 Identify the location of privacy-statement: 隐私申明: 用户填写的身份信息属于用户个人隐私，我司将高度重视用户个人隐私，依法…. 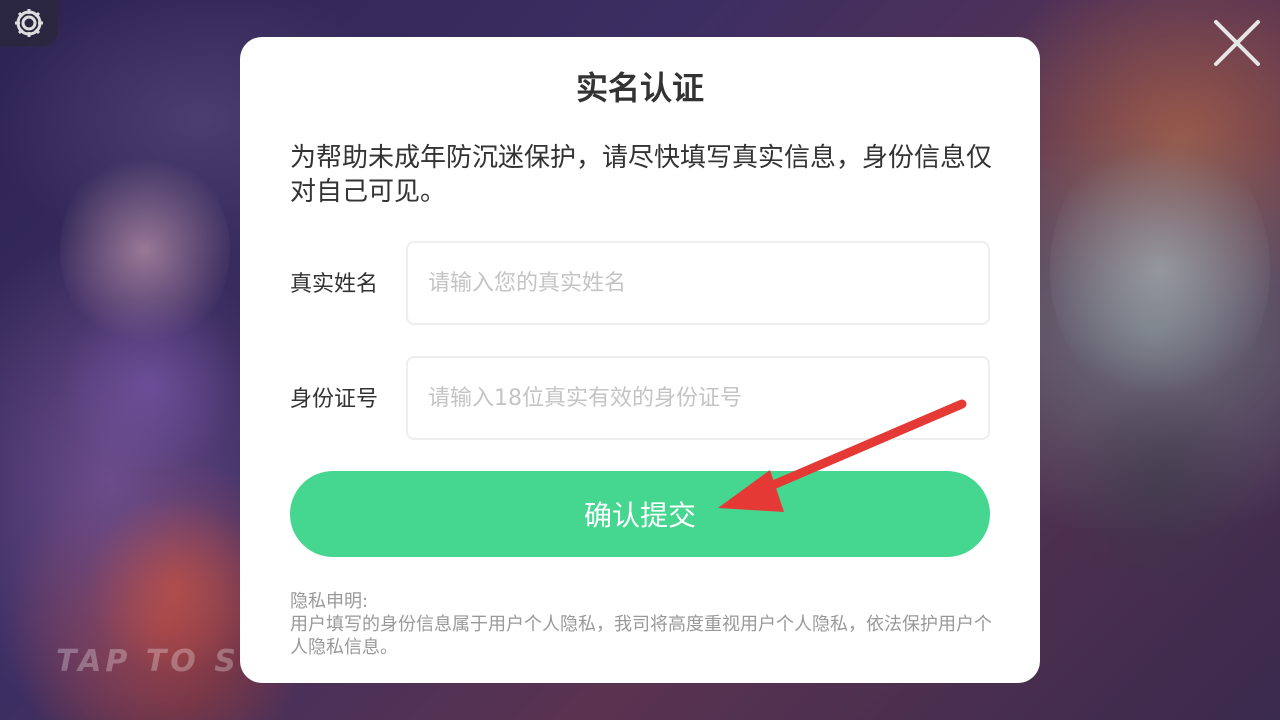
(645, 624).